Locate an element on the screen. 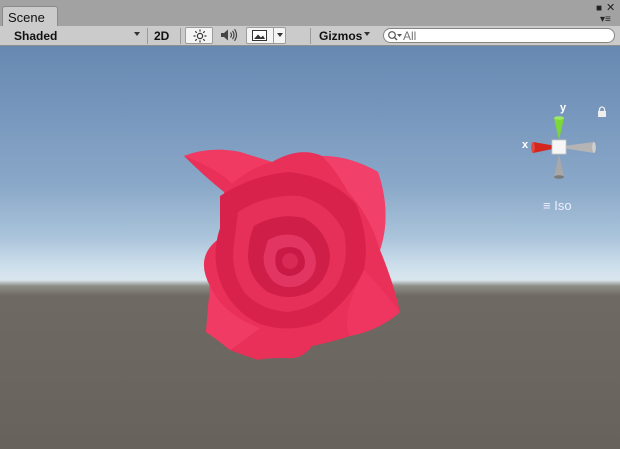  audio-toggle-button is located at coordinates (229, 35).